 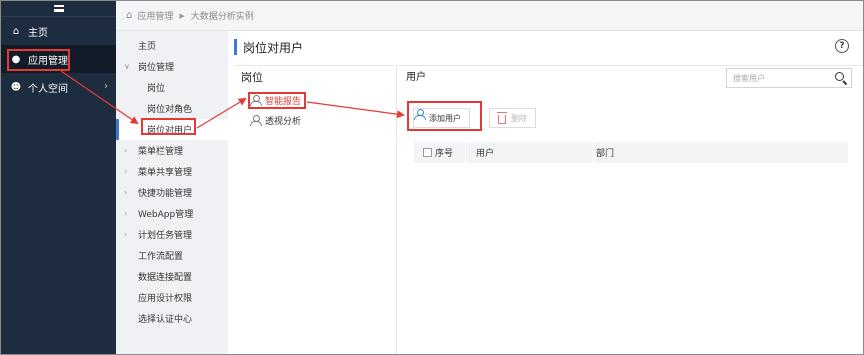 What do you see at coordinates (489, 16) in the screenshot?
I see `breadcrumb: ⌂ 应用管理 ▶ 大数据分析实例` at bounding box center [489, 16].